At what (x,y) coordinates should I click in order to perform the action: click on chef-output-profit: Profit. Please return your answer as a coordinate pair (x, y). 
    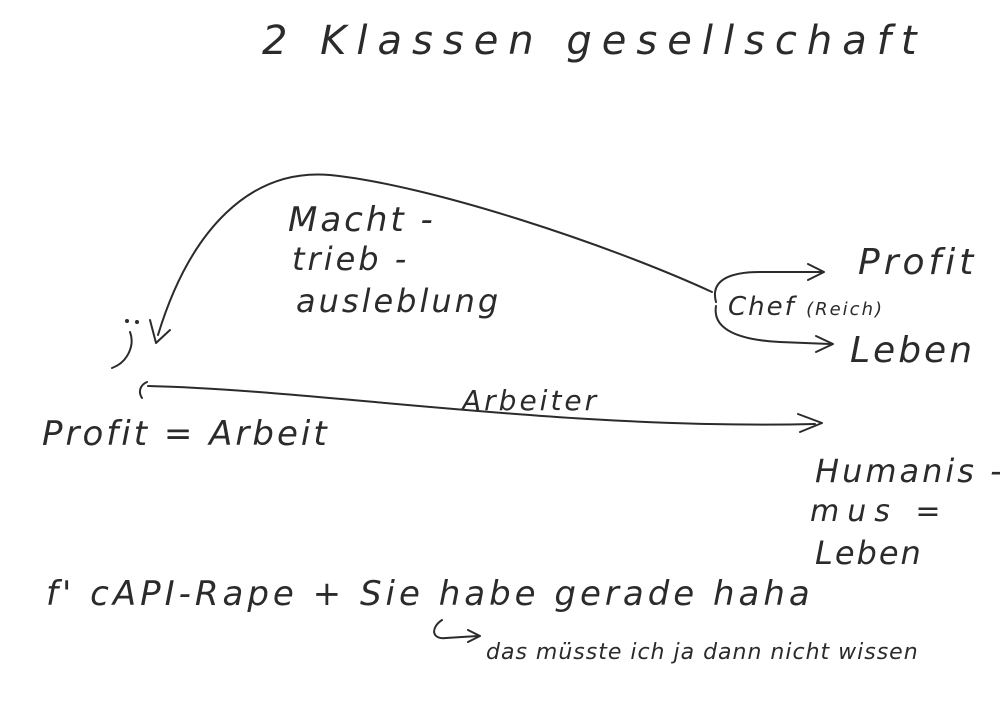
    Looking at the image, I should click on (918, 262).